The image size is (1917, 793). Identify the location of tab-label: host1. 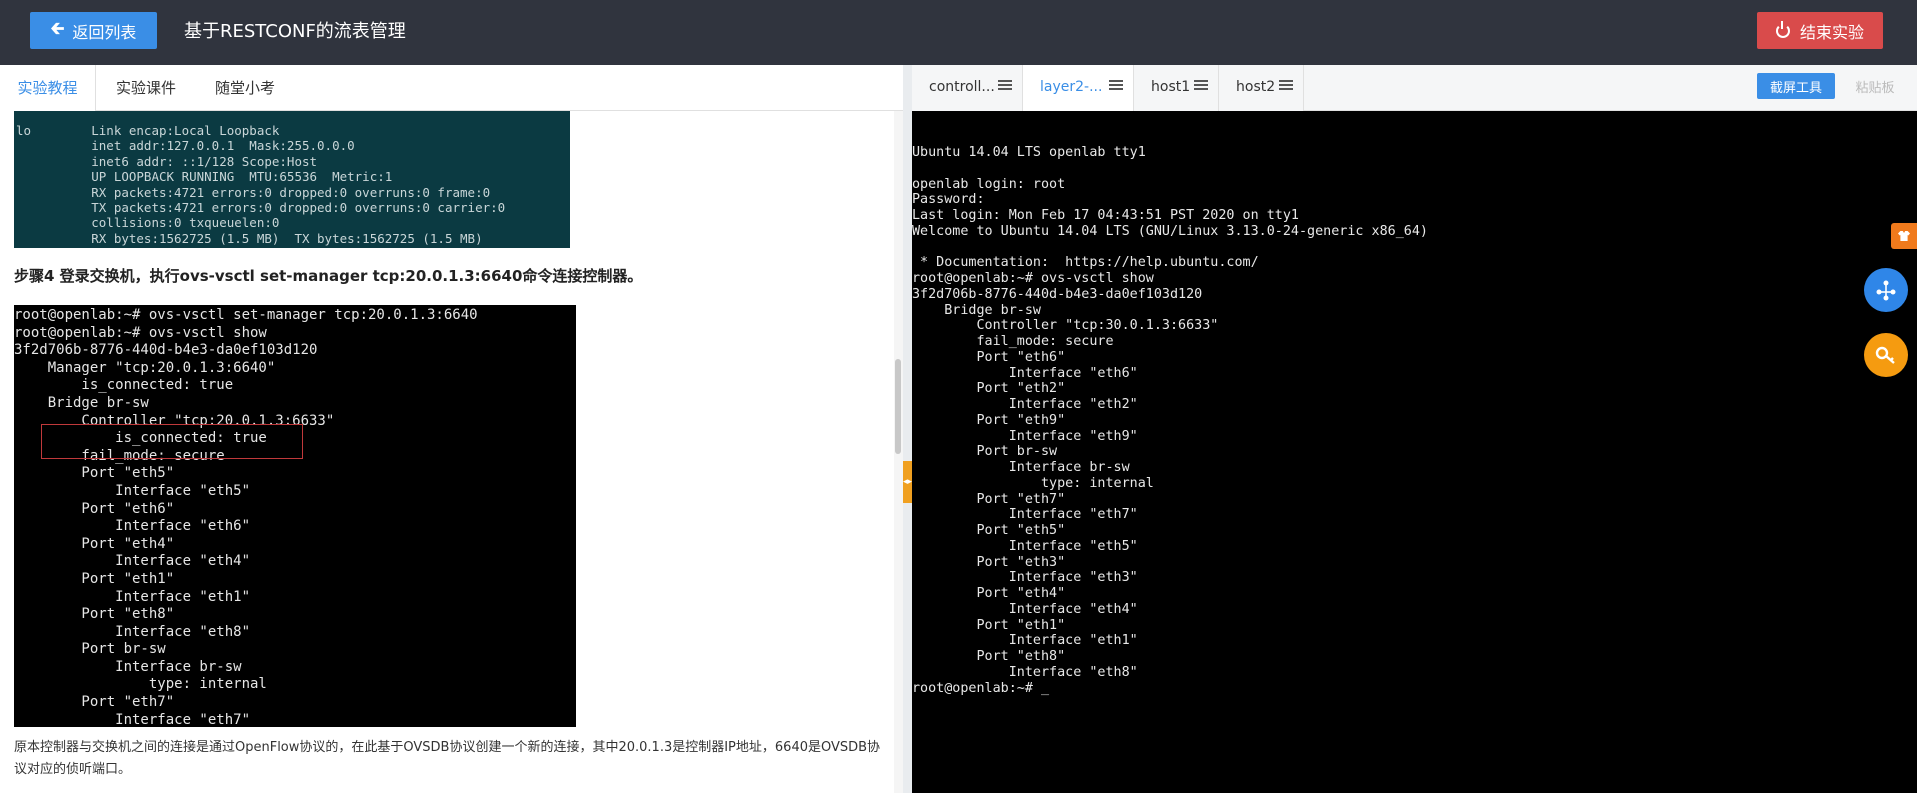
(1171, 87).